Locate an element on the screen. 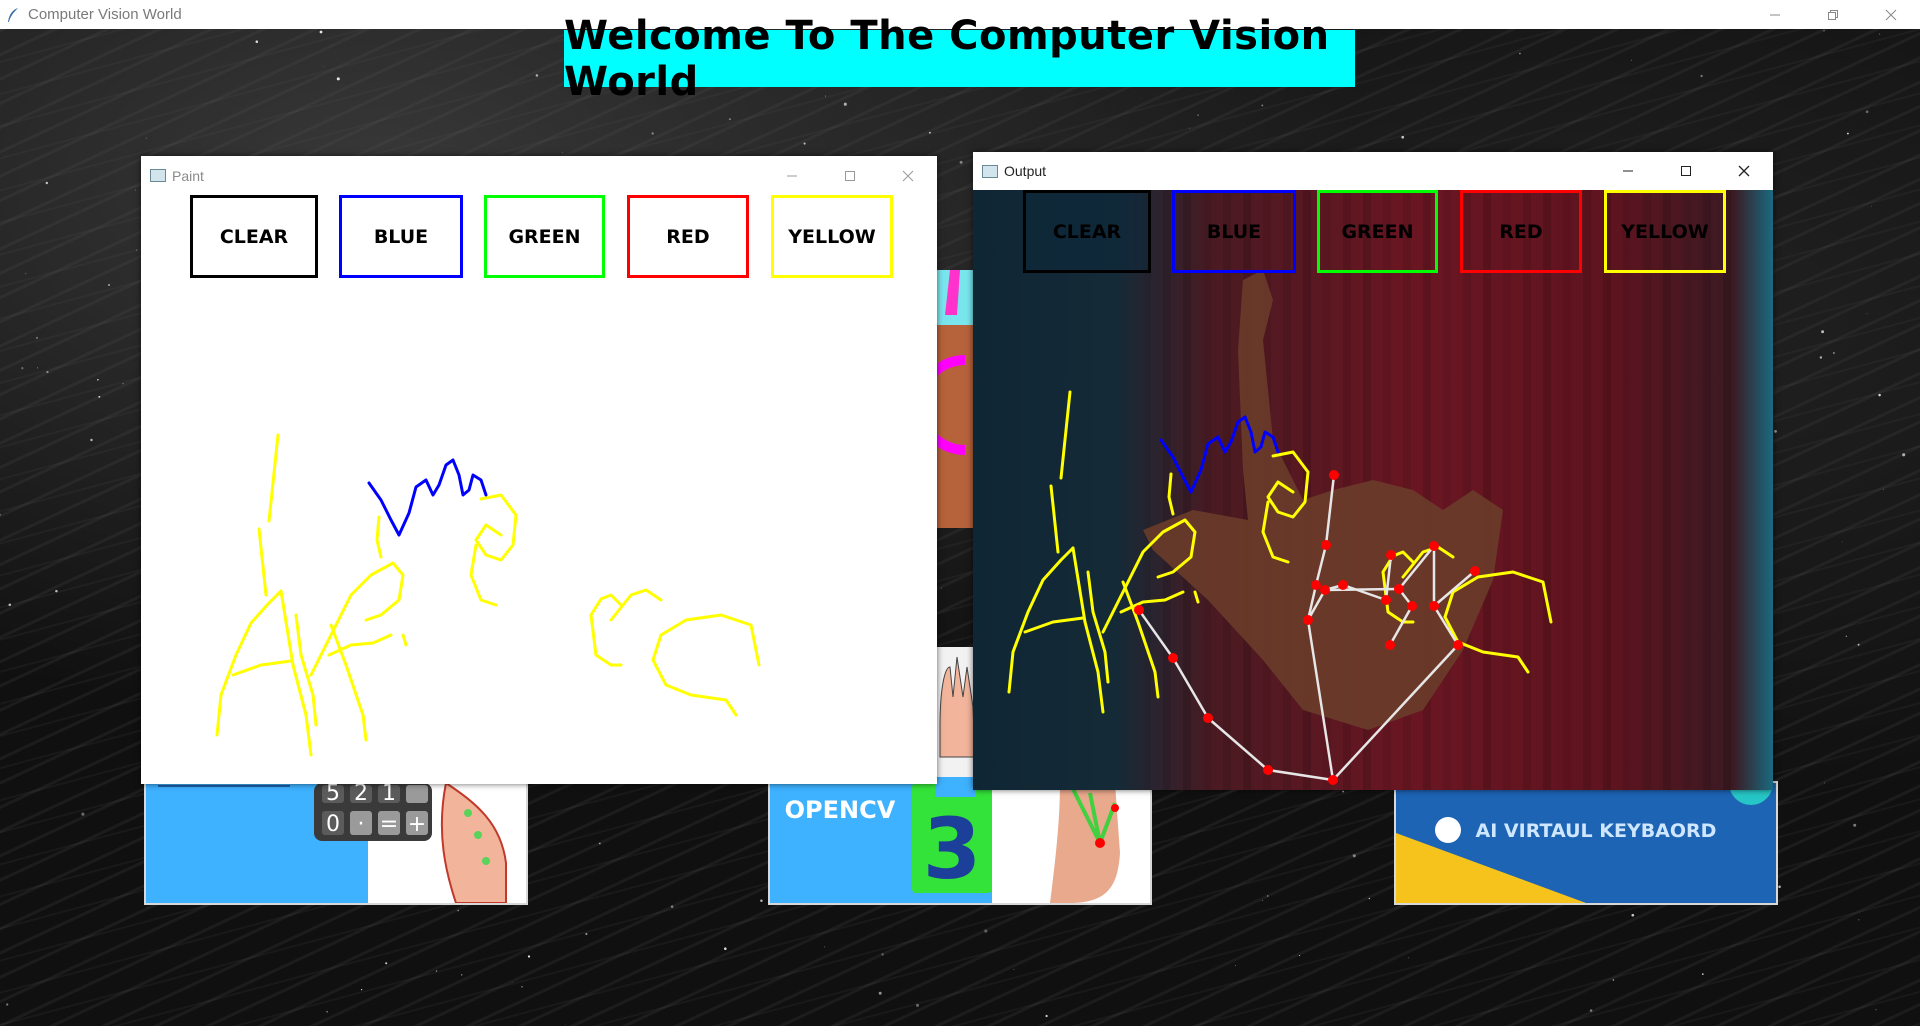 This screenshot has width=1920, height=1026. partial-app-card-bottom is located at coordinates (955, 722).